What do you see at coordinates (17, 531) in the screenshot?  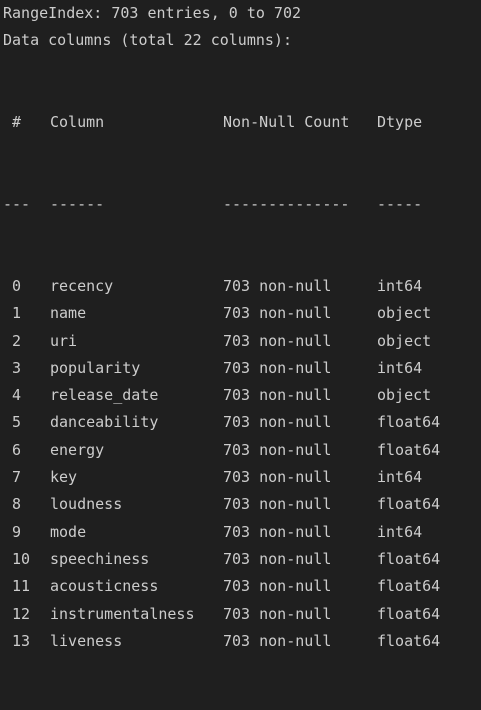 I see `row-index: 9` at bounding box center [17, 531].